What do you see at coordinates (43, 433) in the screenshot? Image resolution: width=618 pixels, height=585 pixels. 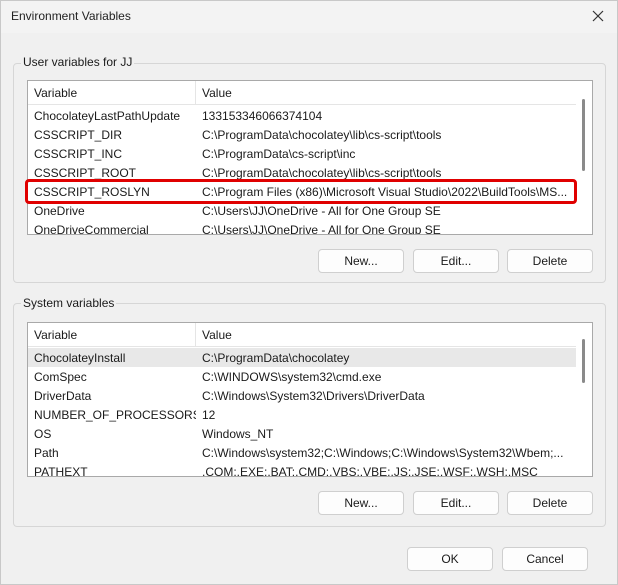 I see `variable-name: OS` at bounding box center [43, 433].